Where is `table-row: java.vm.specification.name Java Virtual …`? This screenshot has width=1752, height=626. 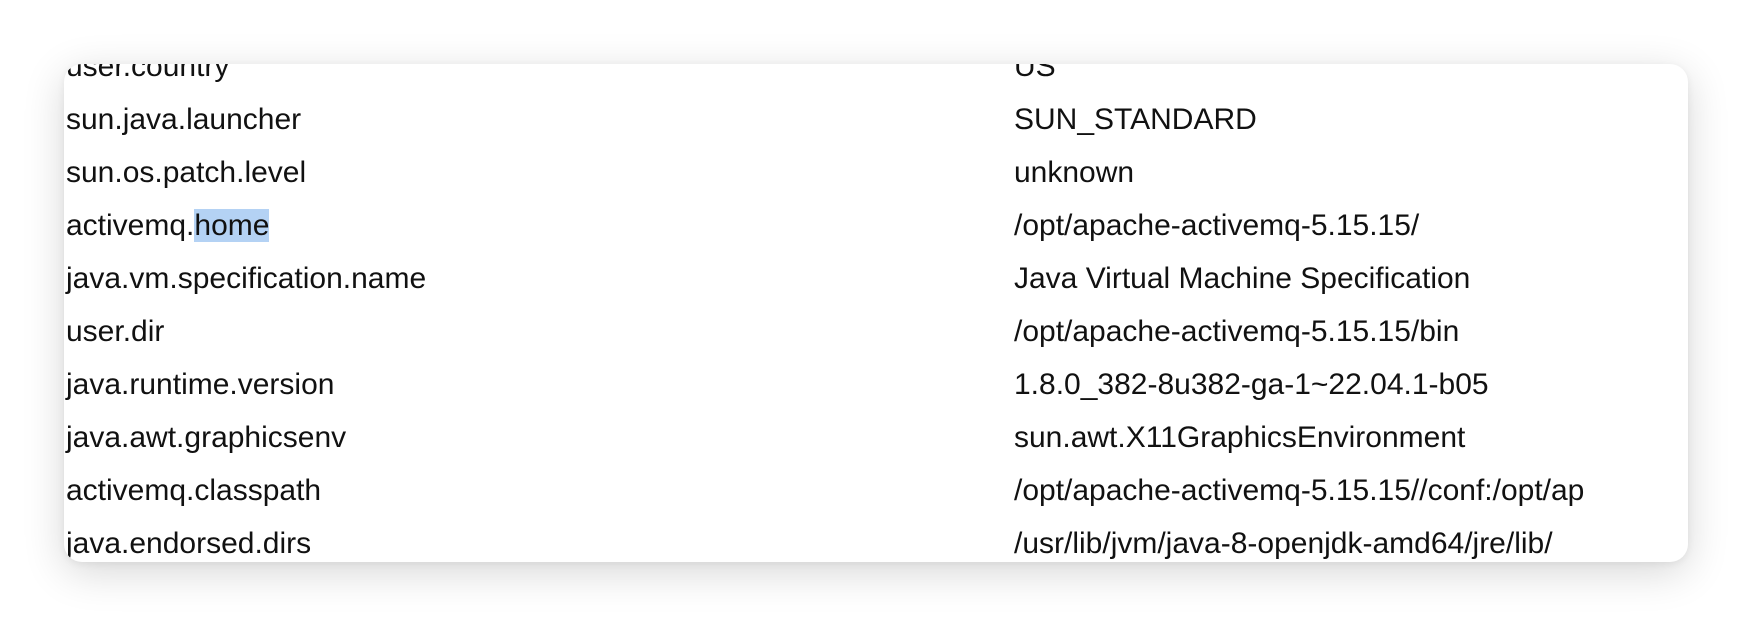 table-row: java.vm.specification.name Java Virtual … is located at coordinates (876, 278).